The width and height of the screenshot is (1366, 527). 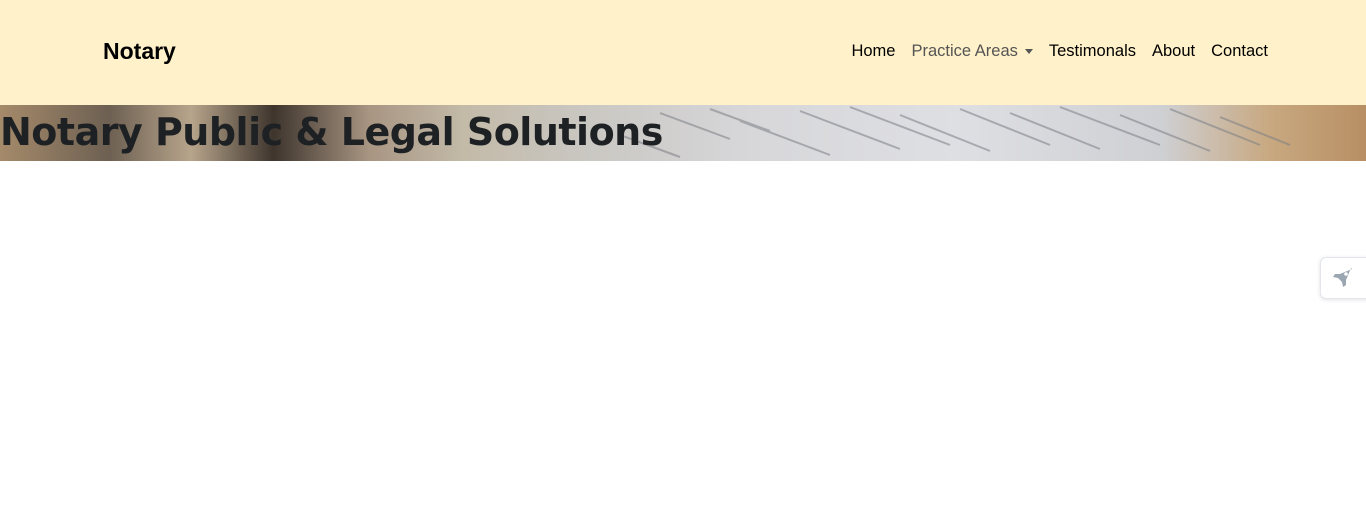 What do you see at coordinates (331, 132) in the screenshot?
I see `hero-title: Notary Public & Legal Solutions` at bounding box center [331, 132].